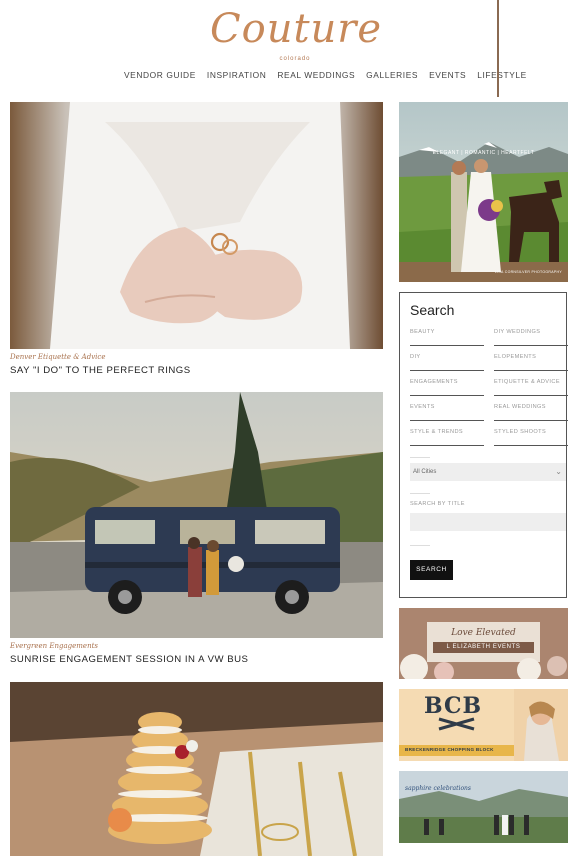 Image resolution: width=568 pixels, height=856 pixels. I want to click on post-title: SAY "I DO" TO THE PERFECT RINGS, so click(100, 370).